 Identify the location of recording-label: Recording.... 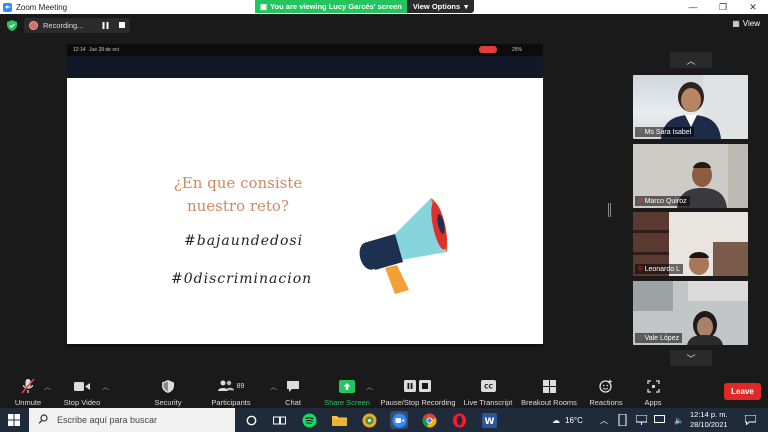
(63, 25).